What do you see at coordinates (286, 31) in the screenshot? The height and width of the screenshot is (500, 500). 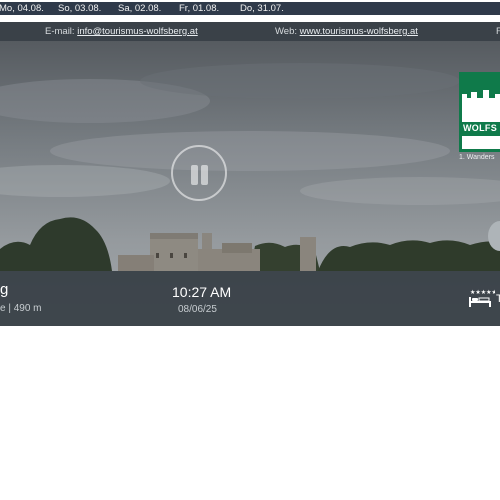 I see `web-label: Web:` at bounding box center [286, 31].